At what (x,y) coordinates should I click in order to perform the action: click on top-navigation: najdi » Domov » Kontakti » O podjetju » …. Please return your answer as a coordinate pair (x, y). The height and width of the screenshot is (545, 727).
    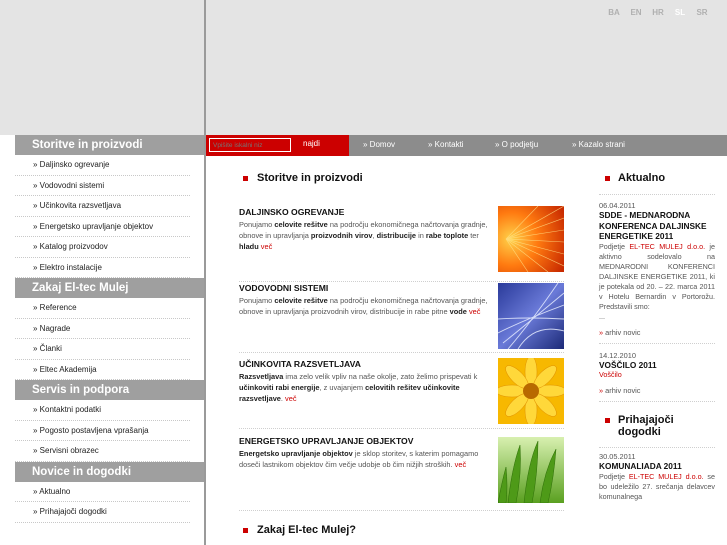
    Looking at the image, I should click on (466, 145).